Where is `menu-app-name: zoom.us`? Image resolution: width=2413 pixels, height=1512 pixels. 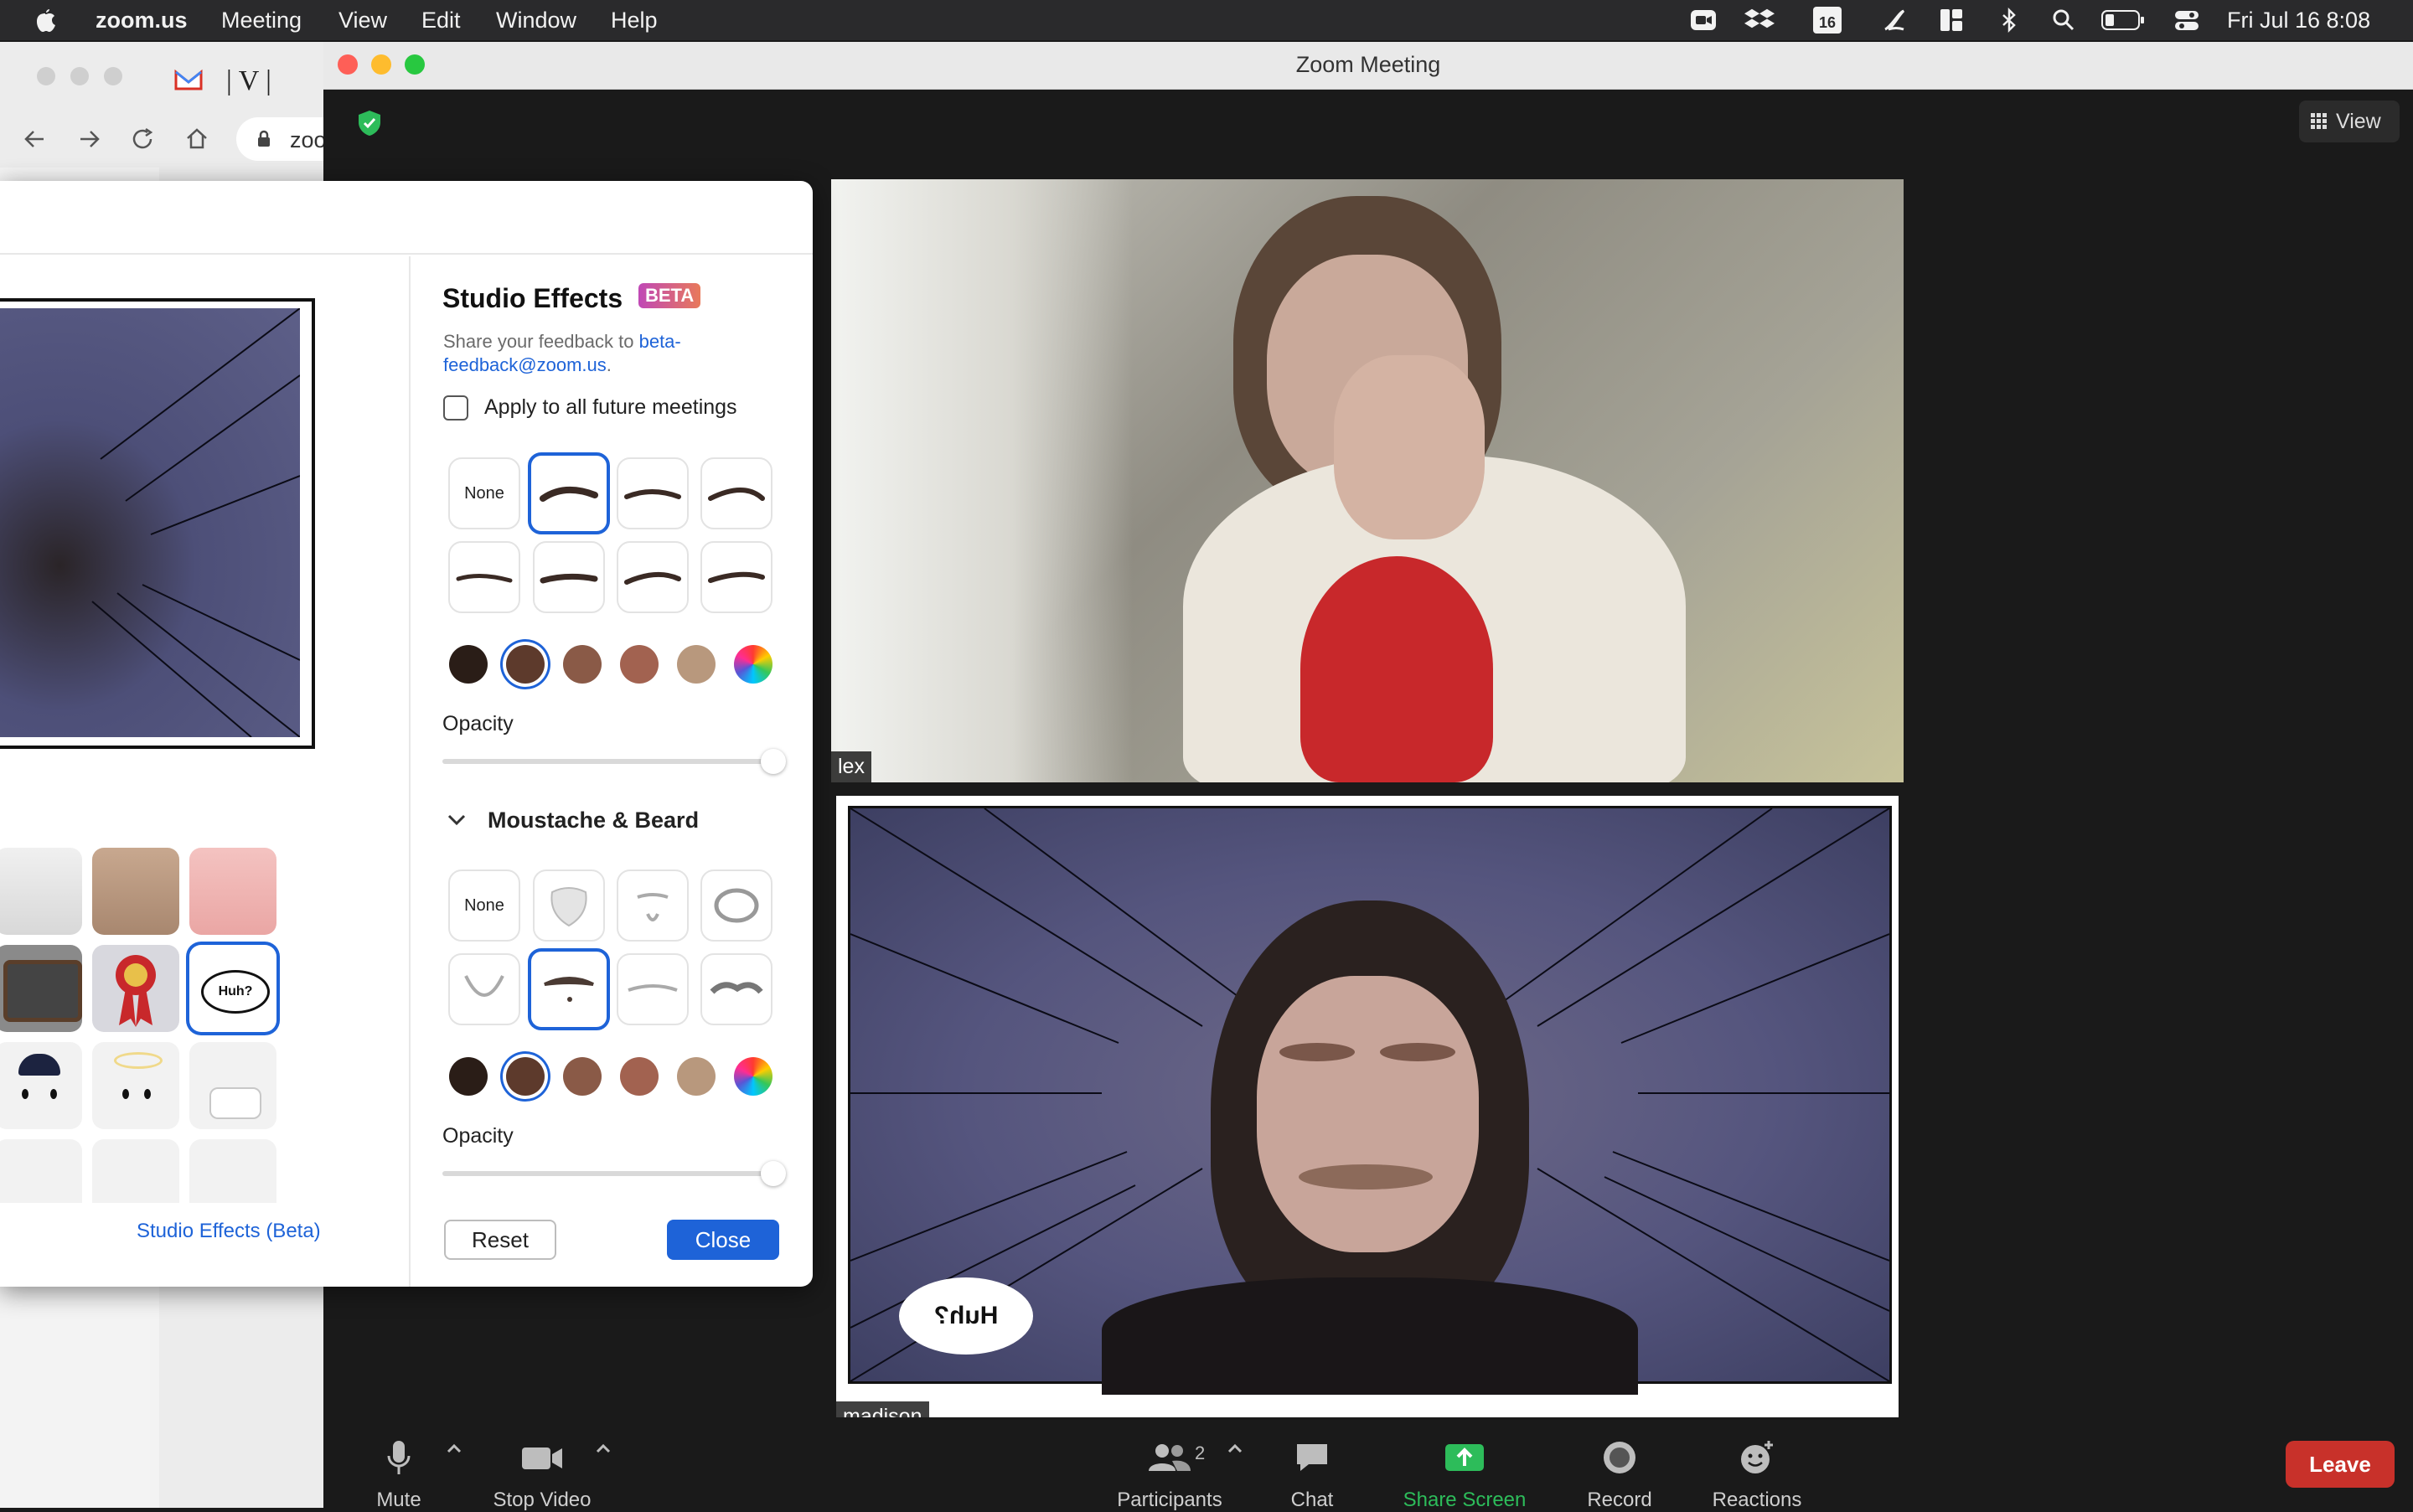
menu-app-name: zoom.us is located at coordinates (142, 20).